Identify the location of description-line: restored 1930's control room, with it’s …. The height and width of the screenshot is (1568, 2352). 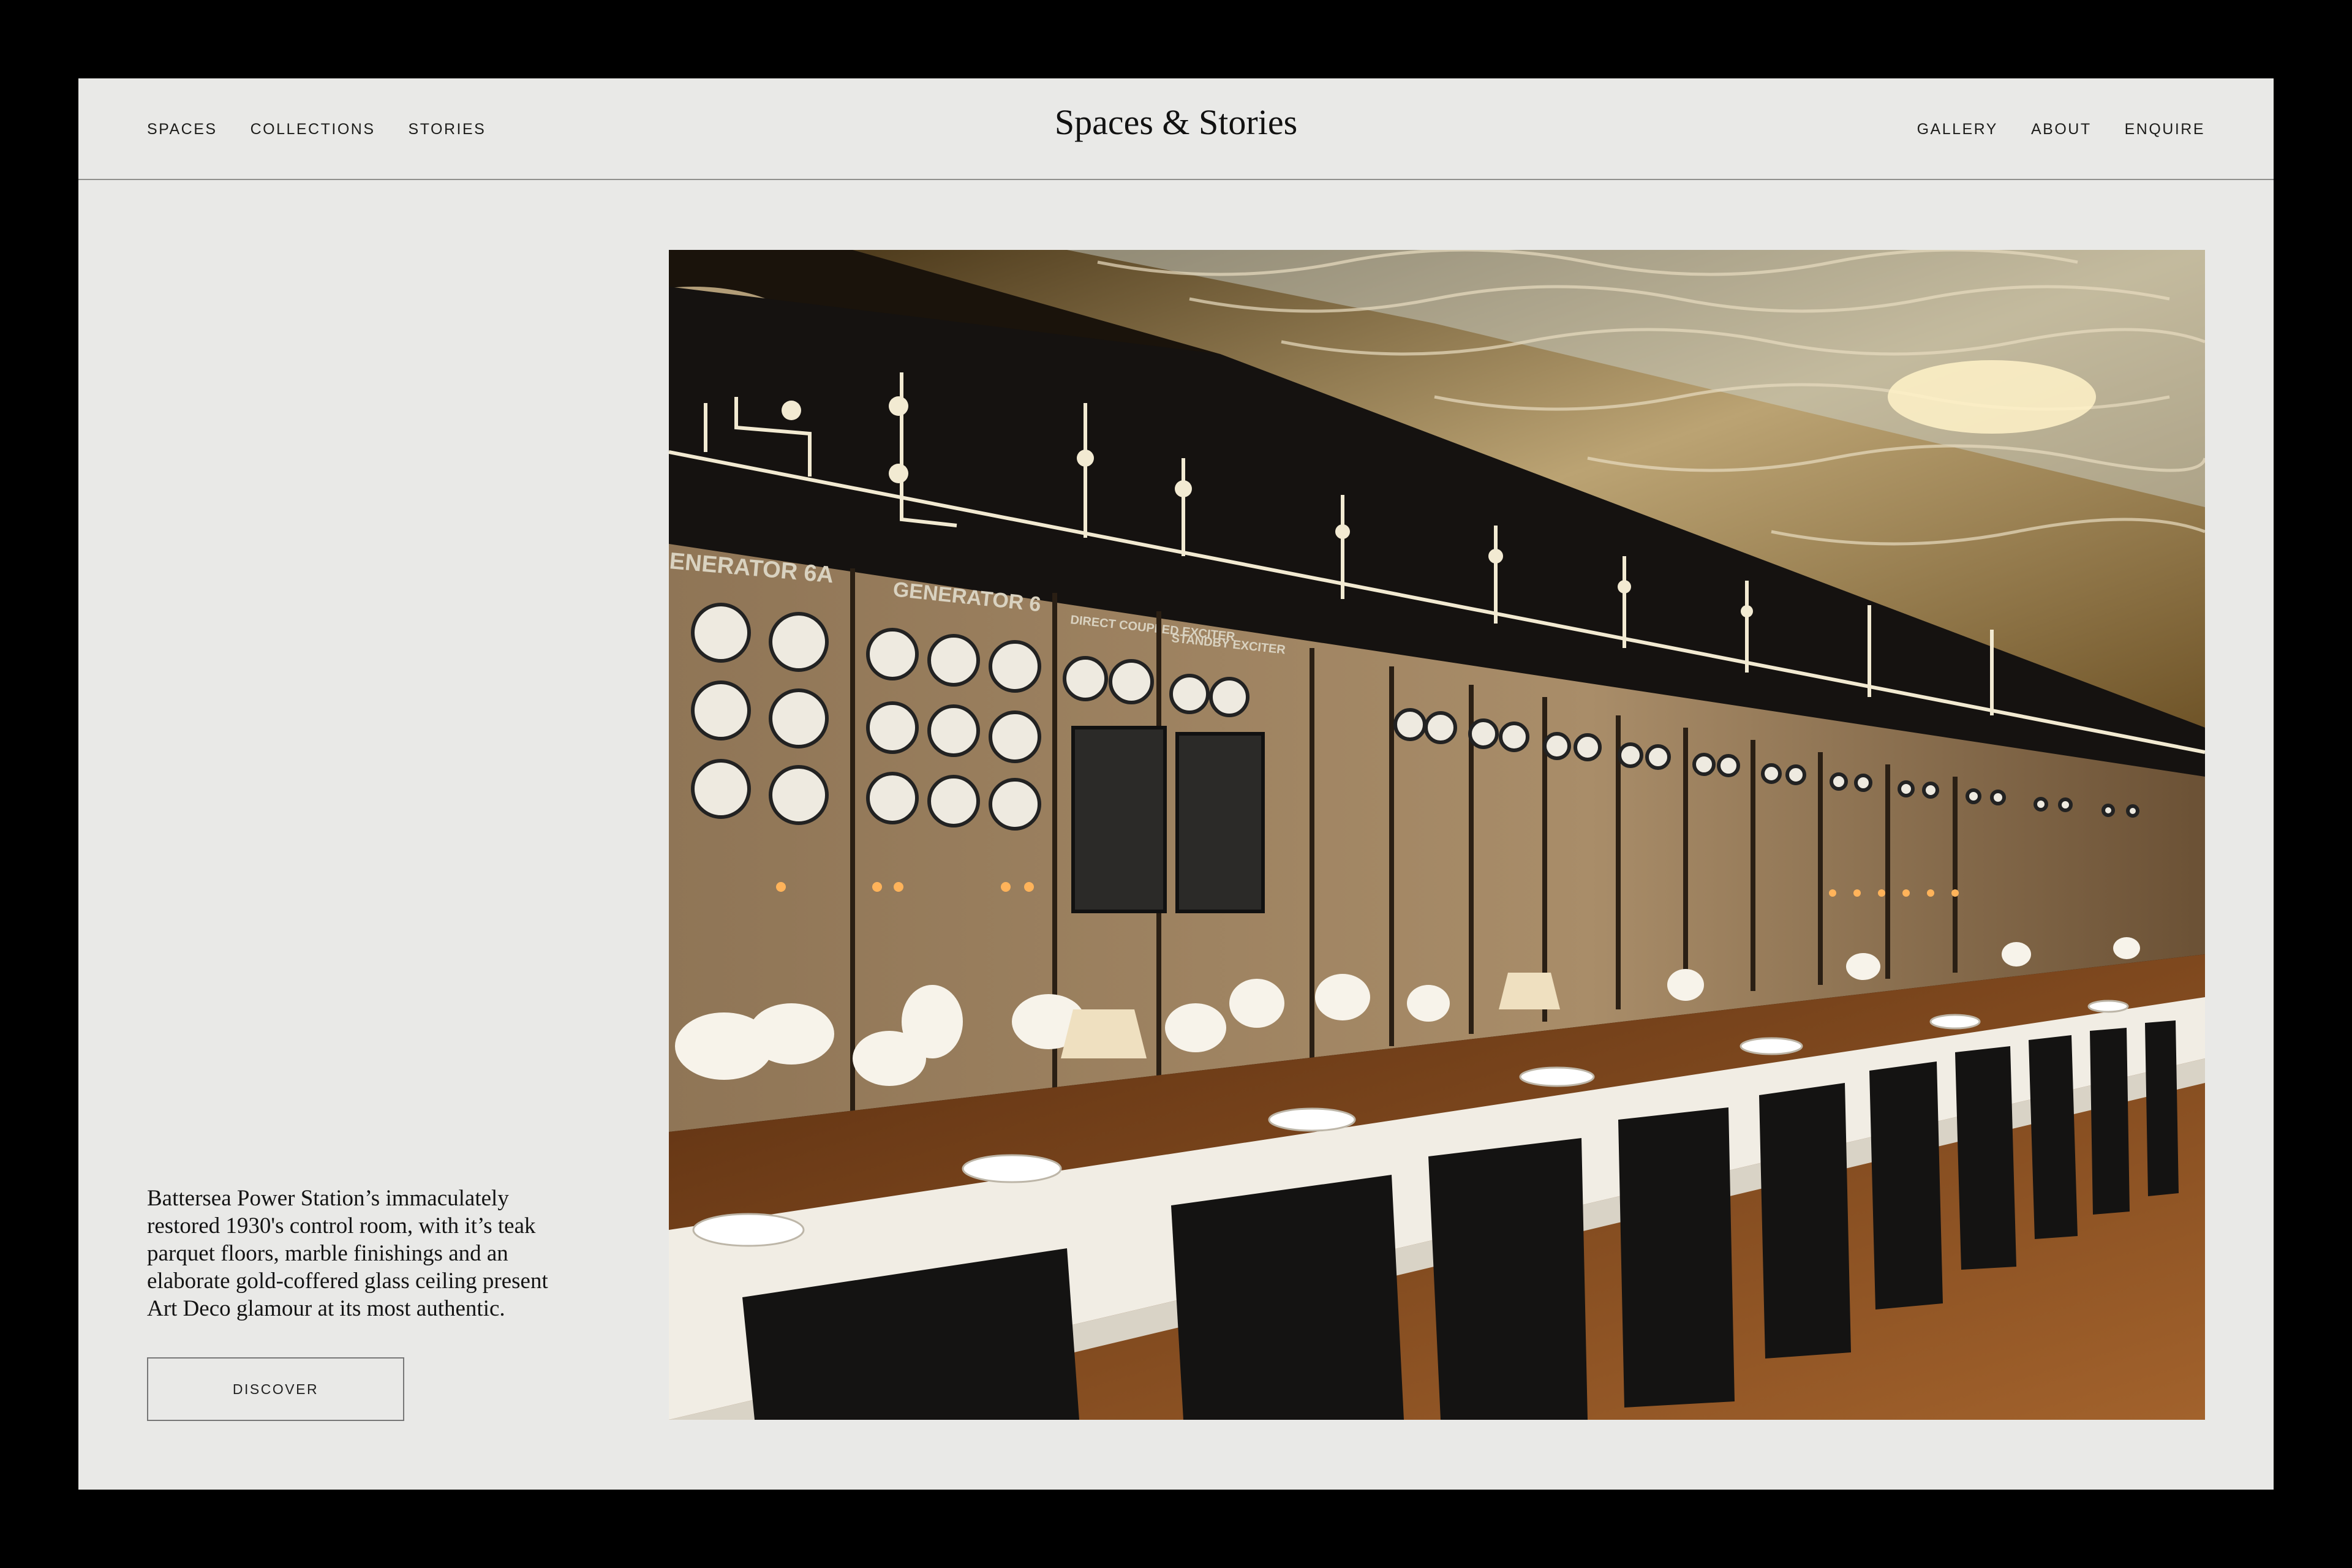
(341, 1226).